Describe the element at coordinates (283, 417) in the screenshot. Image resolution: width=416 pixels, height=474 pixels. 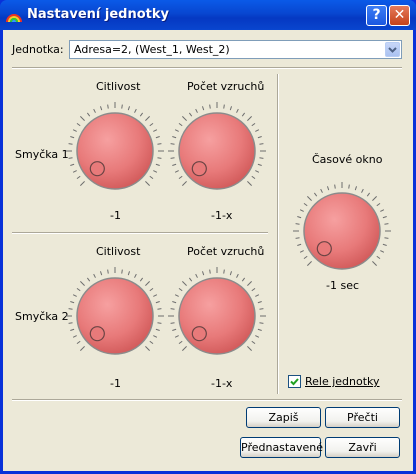
I see `write-button: Zapiš` at that location.